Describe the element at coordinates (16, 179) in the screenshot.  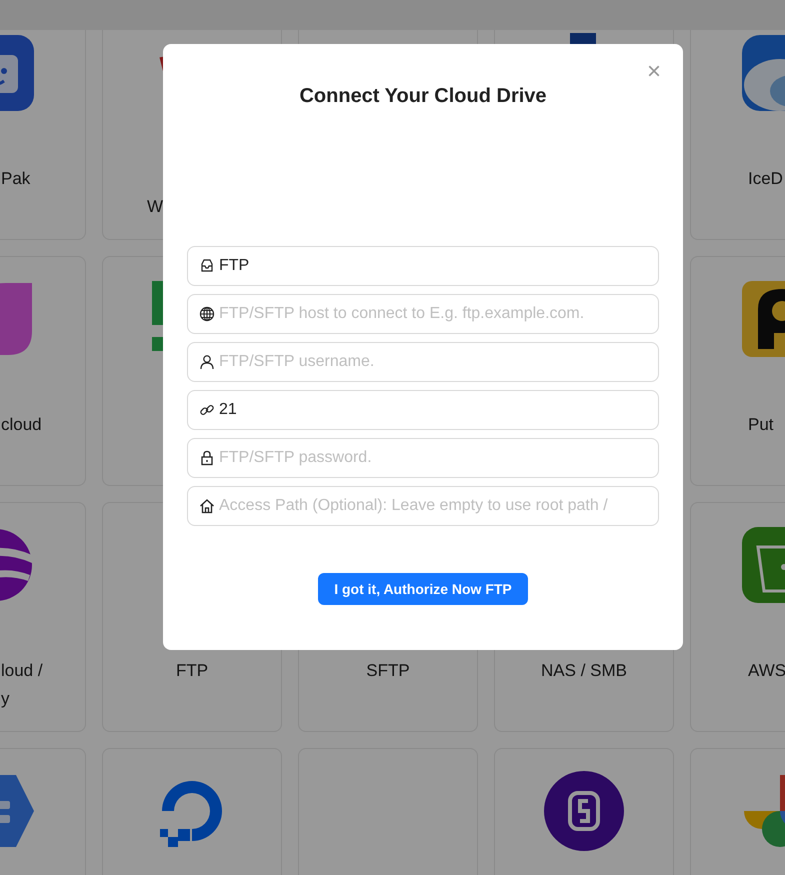
I see `drive-name: Pak` at that location.